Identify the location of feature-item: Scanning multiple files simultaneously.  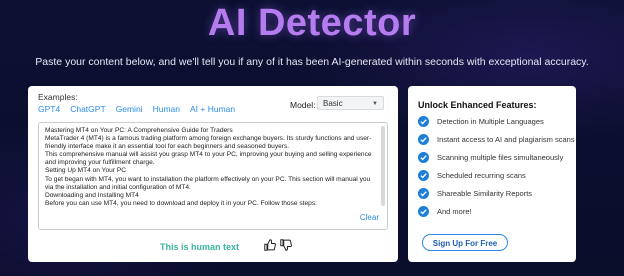
(490, 157).